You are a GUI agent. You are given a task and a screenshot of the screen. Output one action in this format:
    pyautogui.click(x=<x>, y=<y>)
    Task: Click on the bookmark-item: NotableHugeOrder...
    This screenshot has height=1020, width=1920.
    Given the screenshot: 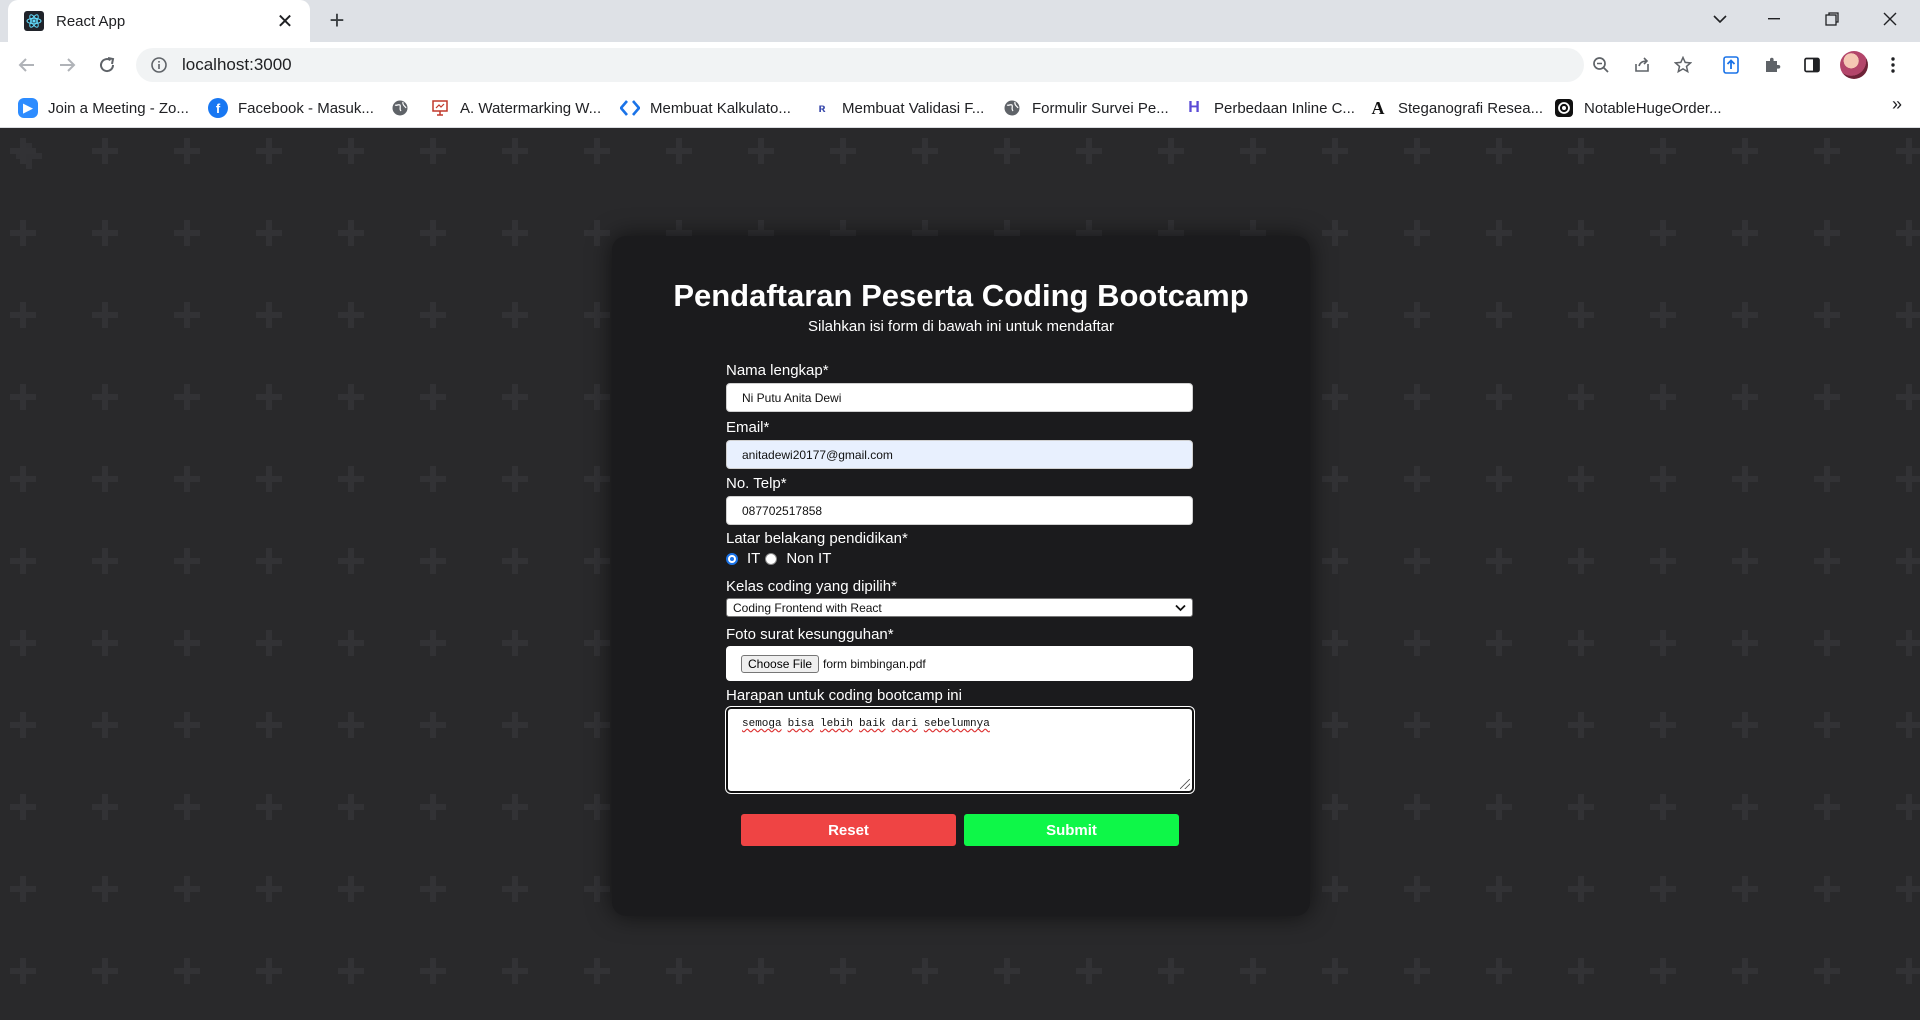 What is the action you would take?
    pyautogui.click(x=1638, y=108)
    